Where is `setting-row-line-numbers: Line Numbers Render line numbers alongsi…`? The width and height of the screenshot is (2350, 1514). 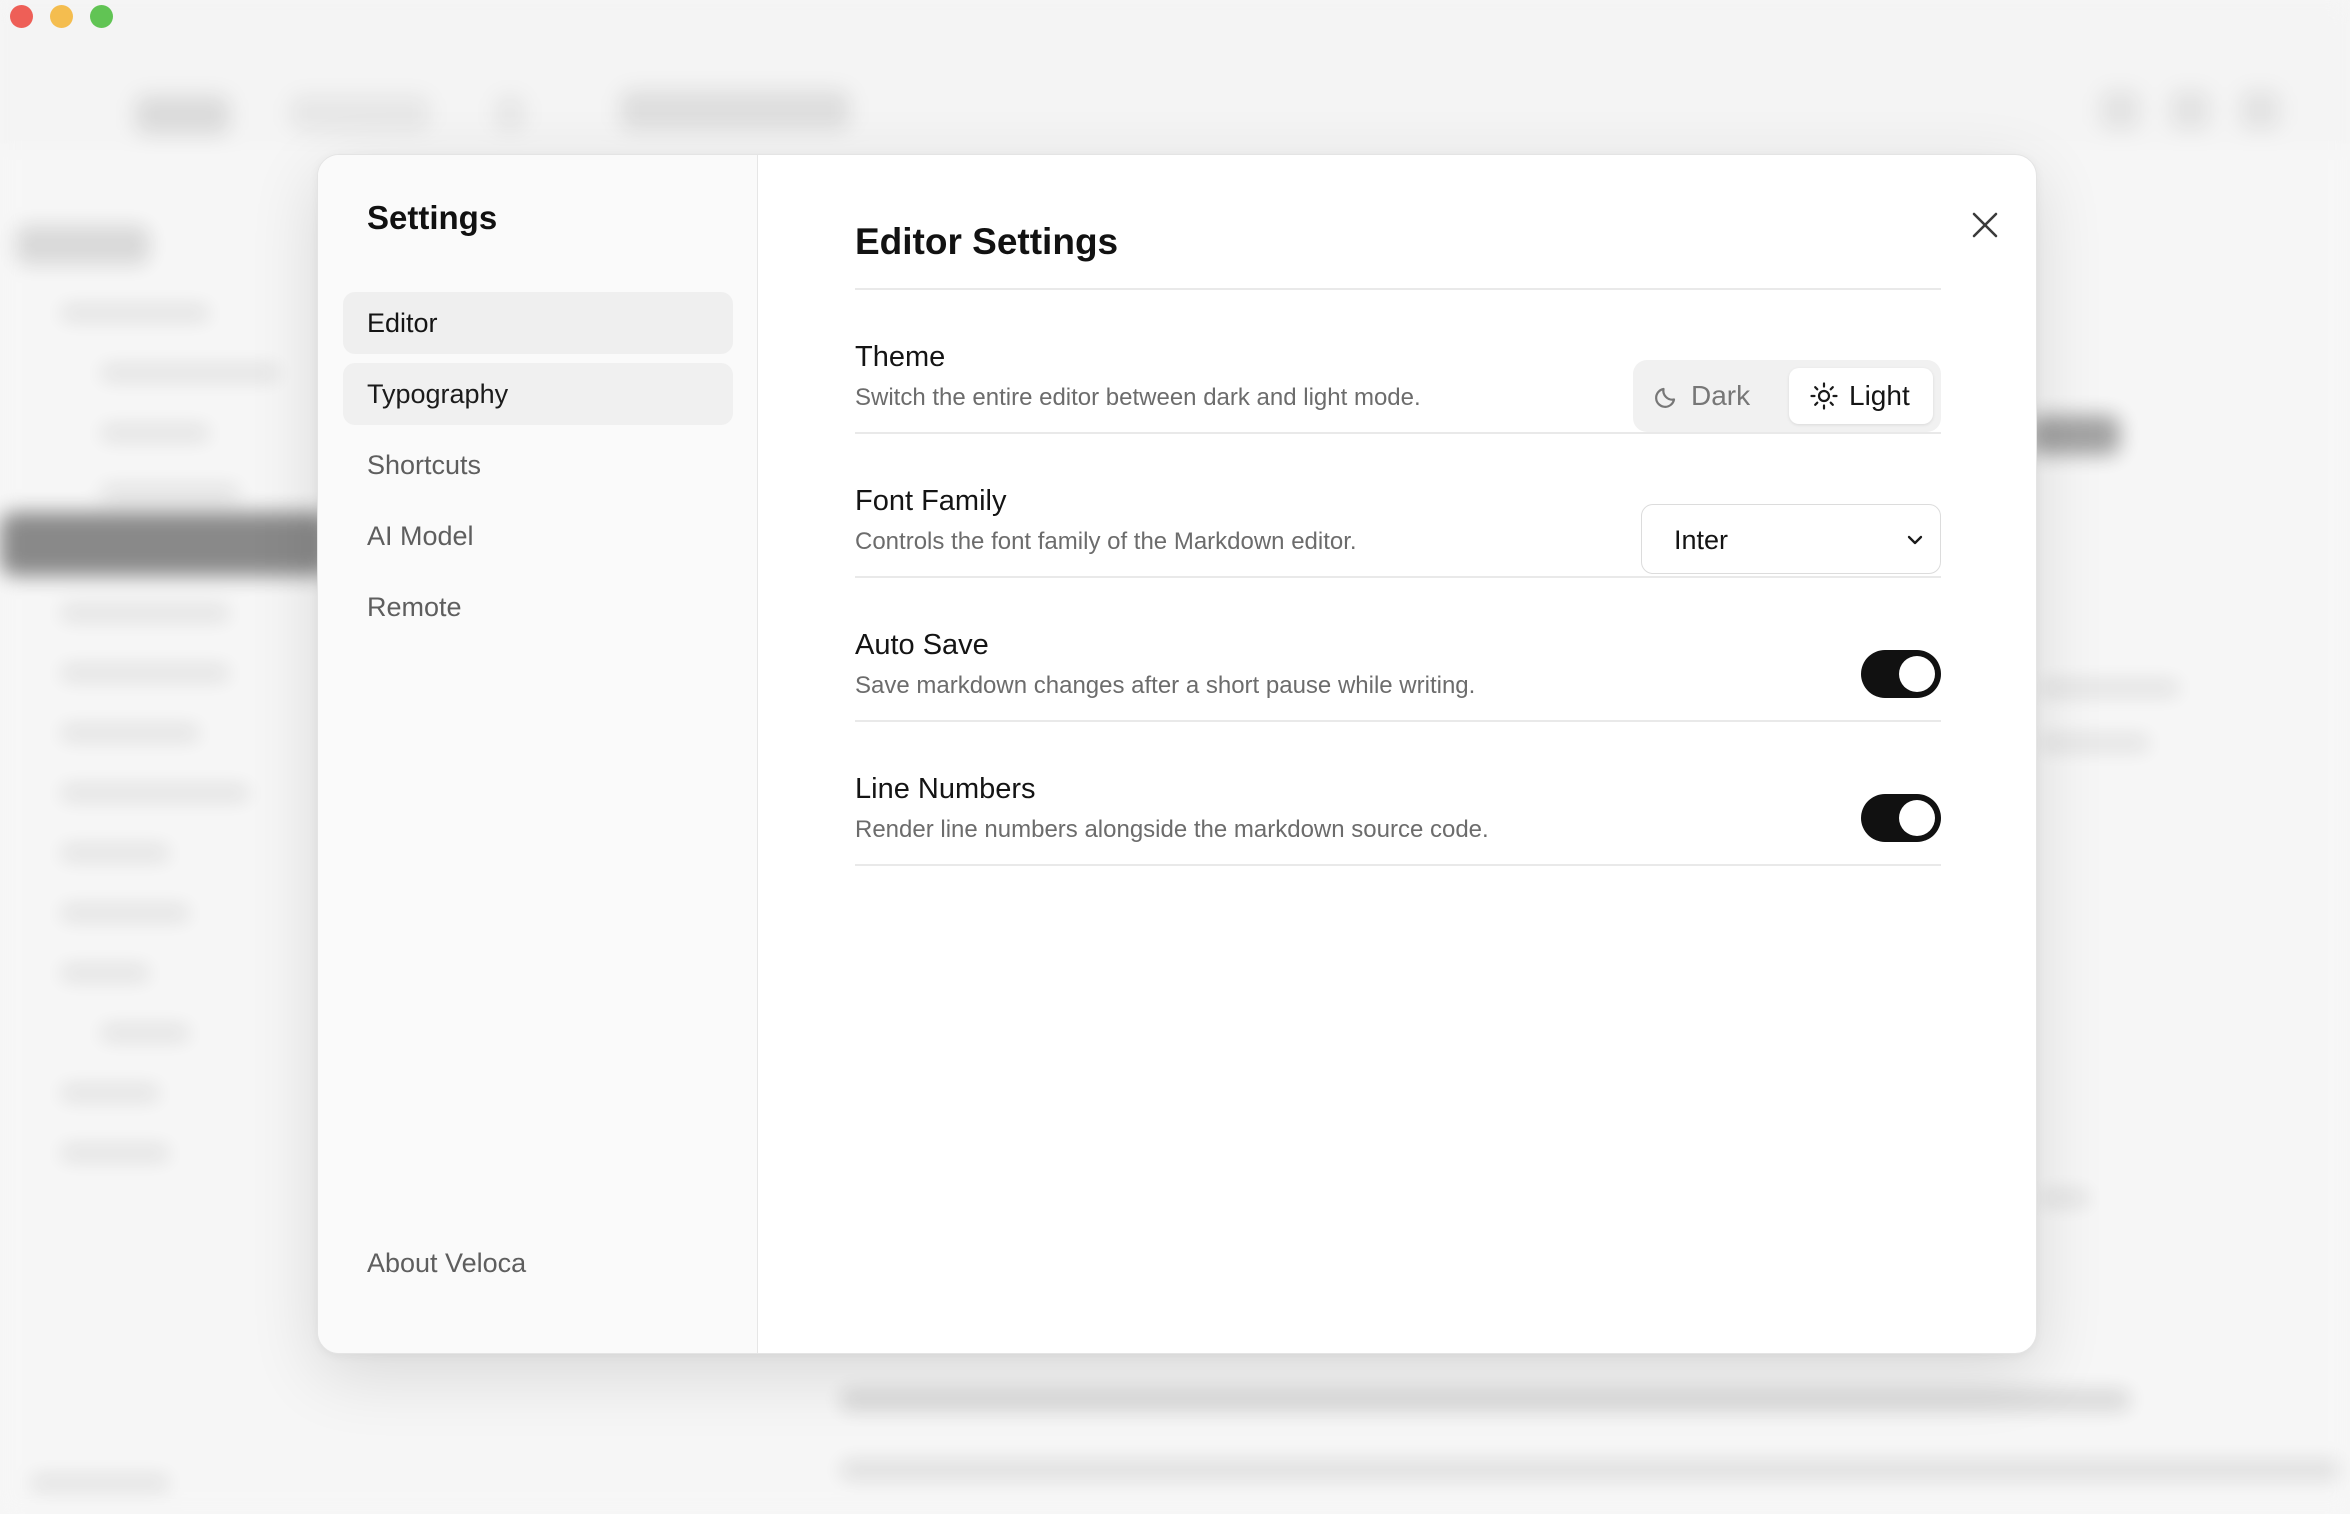 setting-row-line-numbers: Line Numbers Render line numbers alongsi… is located at coordinates (1398, 794).